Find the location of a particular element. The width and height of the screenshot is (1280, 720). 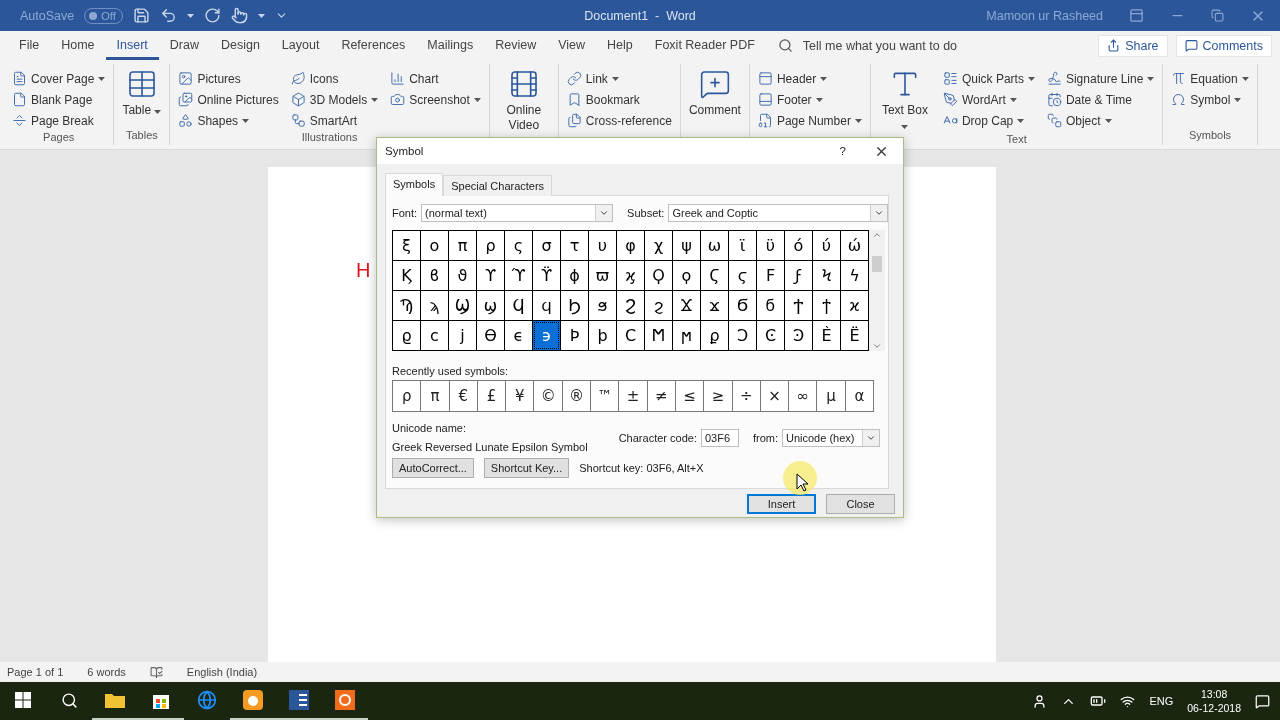

word-count: 6 words is located at coordinates (106, 672).